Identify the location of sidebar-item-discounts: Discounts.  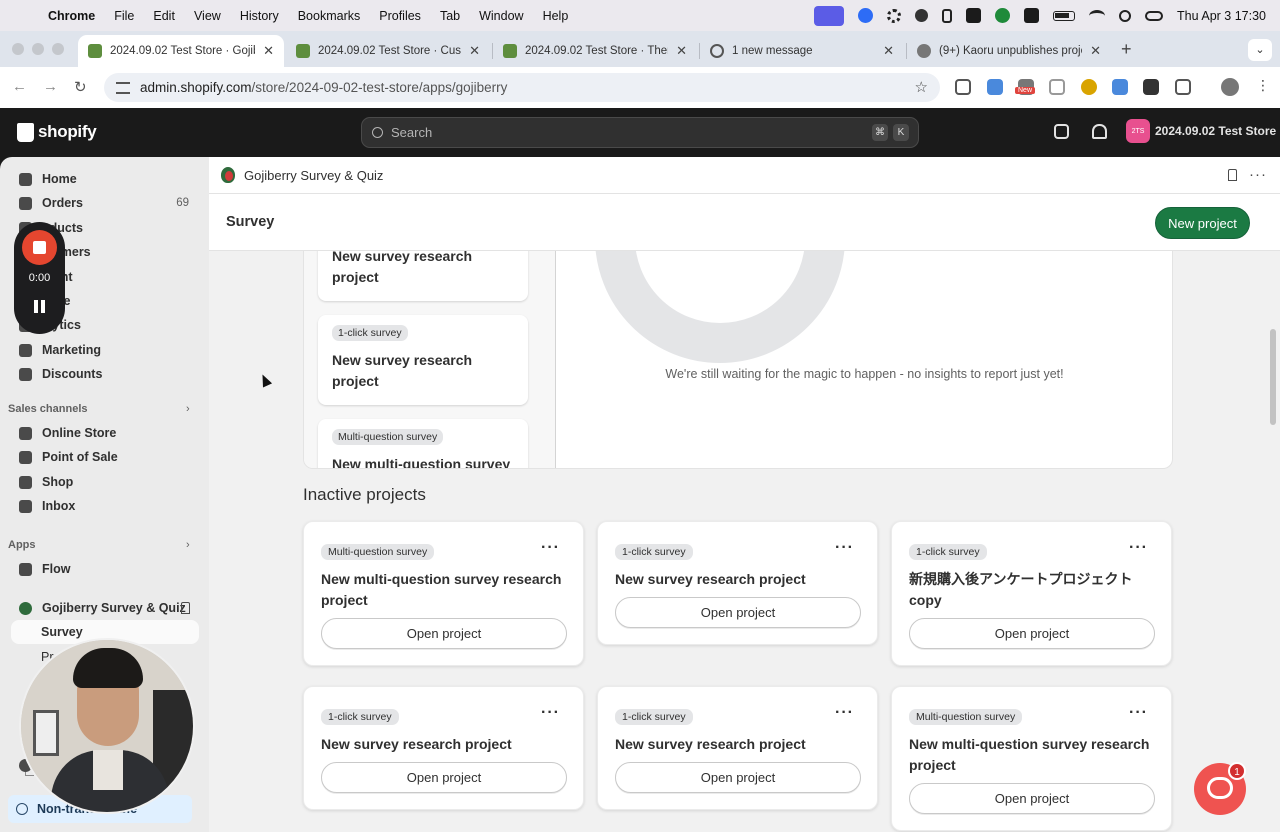
(105, 374).